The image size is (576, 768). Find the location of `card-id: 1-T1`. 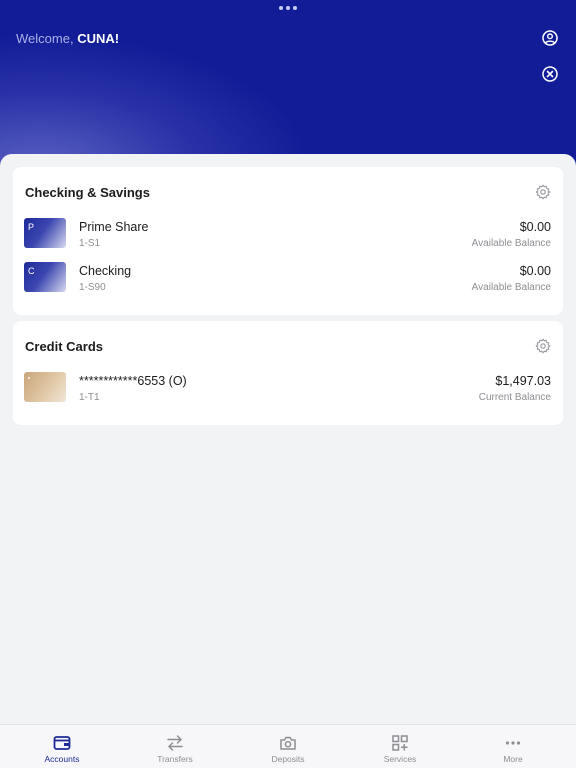

card-id: 1-T1 is located at coordinates (89, 397).